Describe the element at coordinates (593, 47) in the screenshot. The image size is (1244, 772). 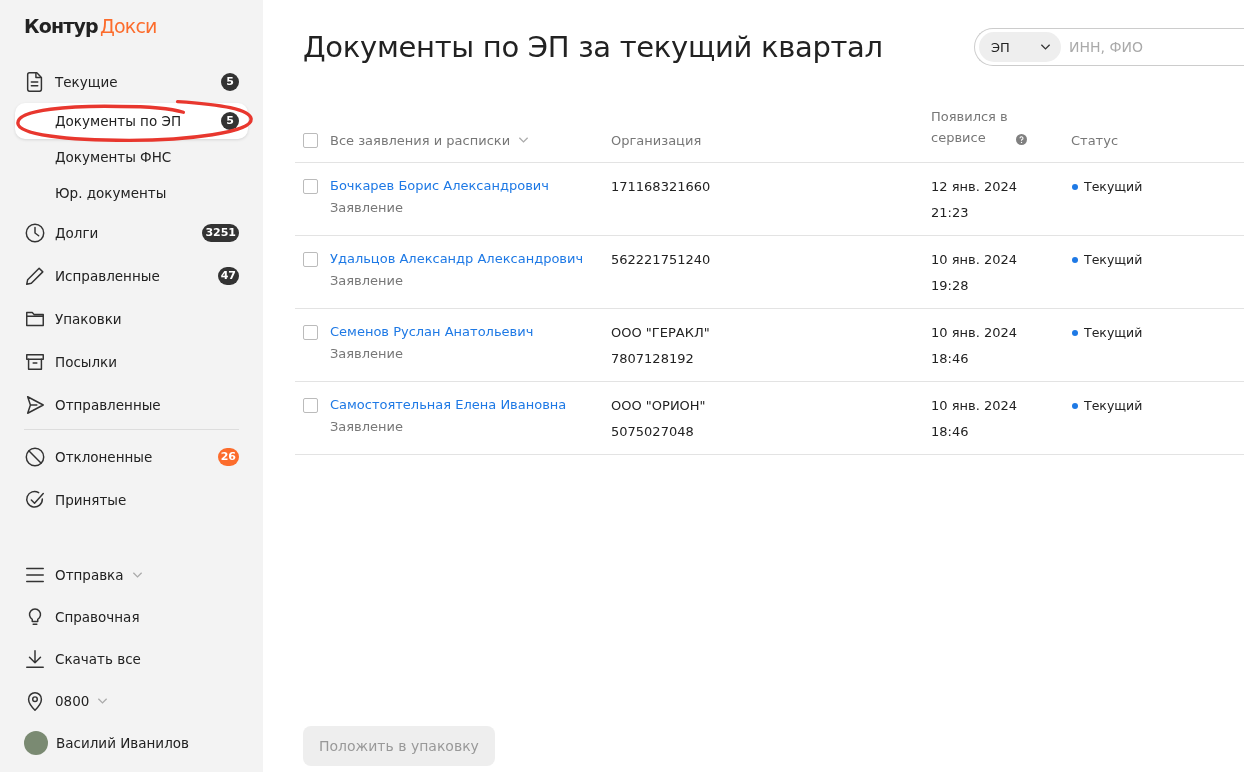
I see `page-title: Документы по ЭП за текущий квартал` at that location.